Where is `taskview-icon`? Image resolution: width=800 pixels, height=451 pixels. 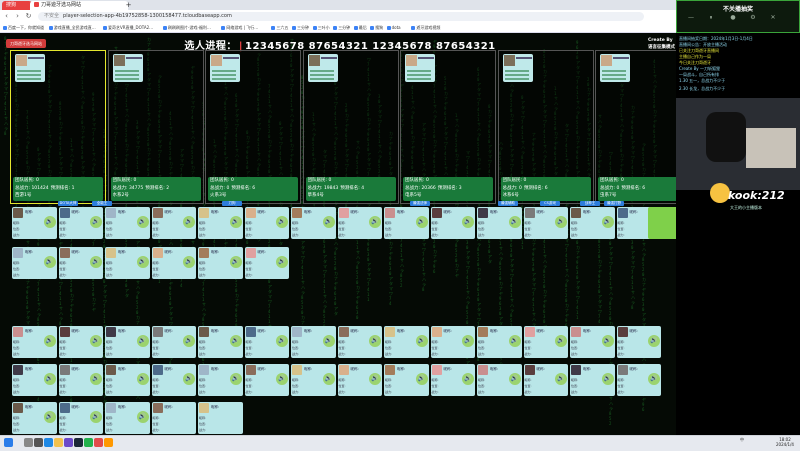
taskview-icon is located at coordinates (38, 442).